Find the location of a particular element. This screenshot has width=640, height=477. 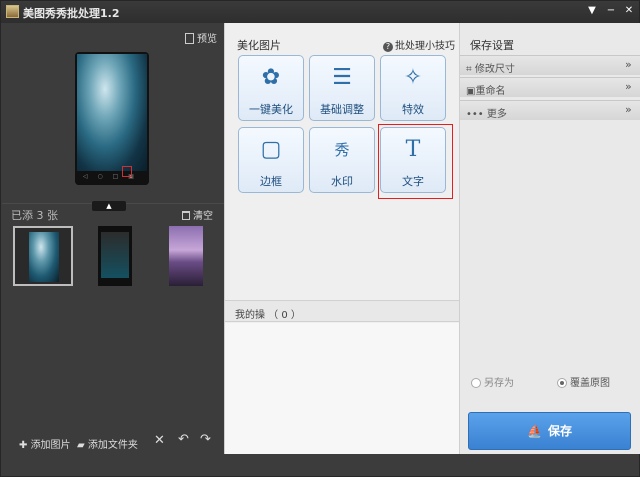

more-icon: ••• is located at coordinates (475, 114).